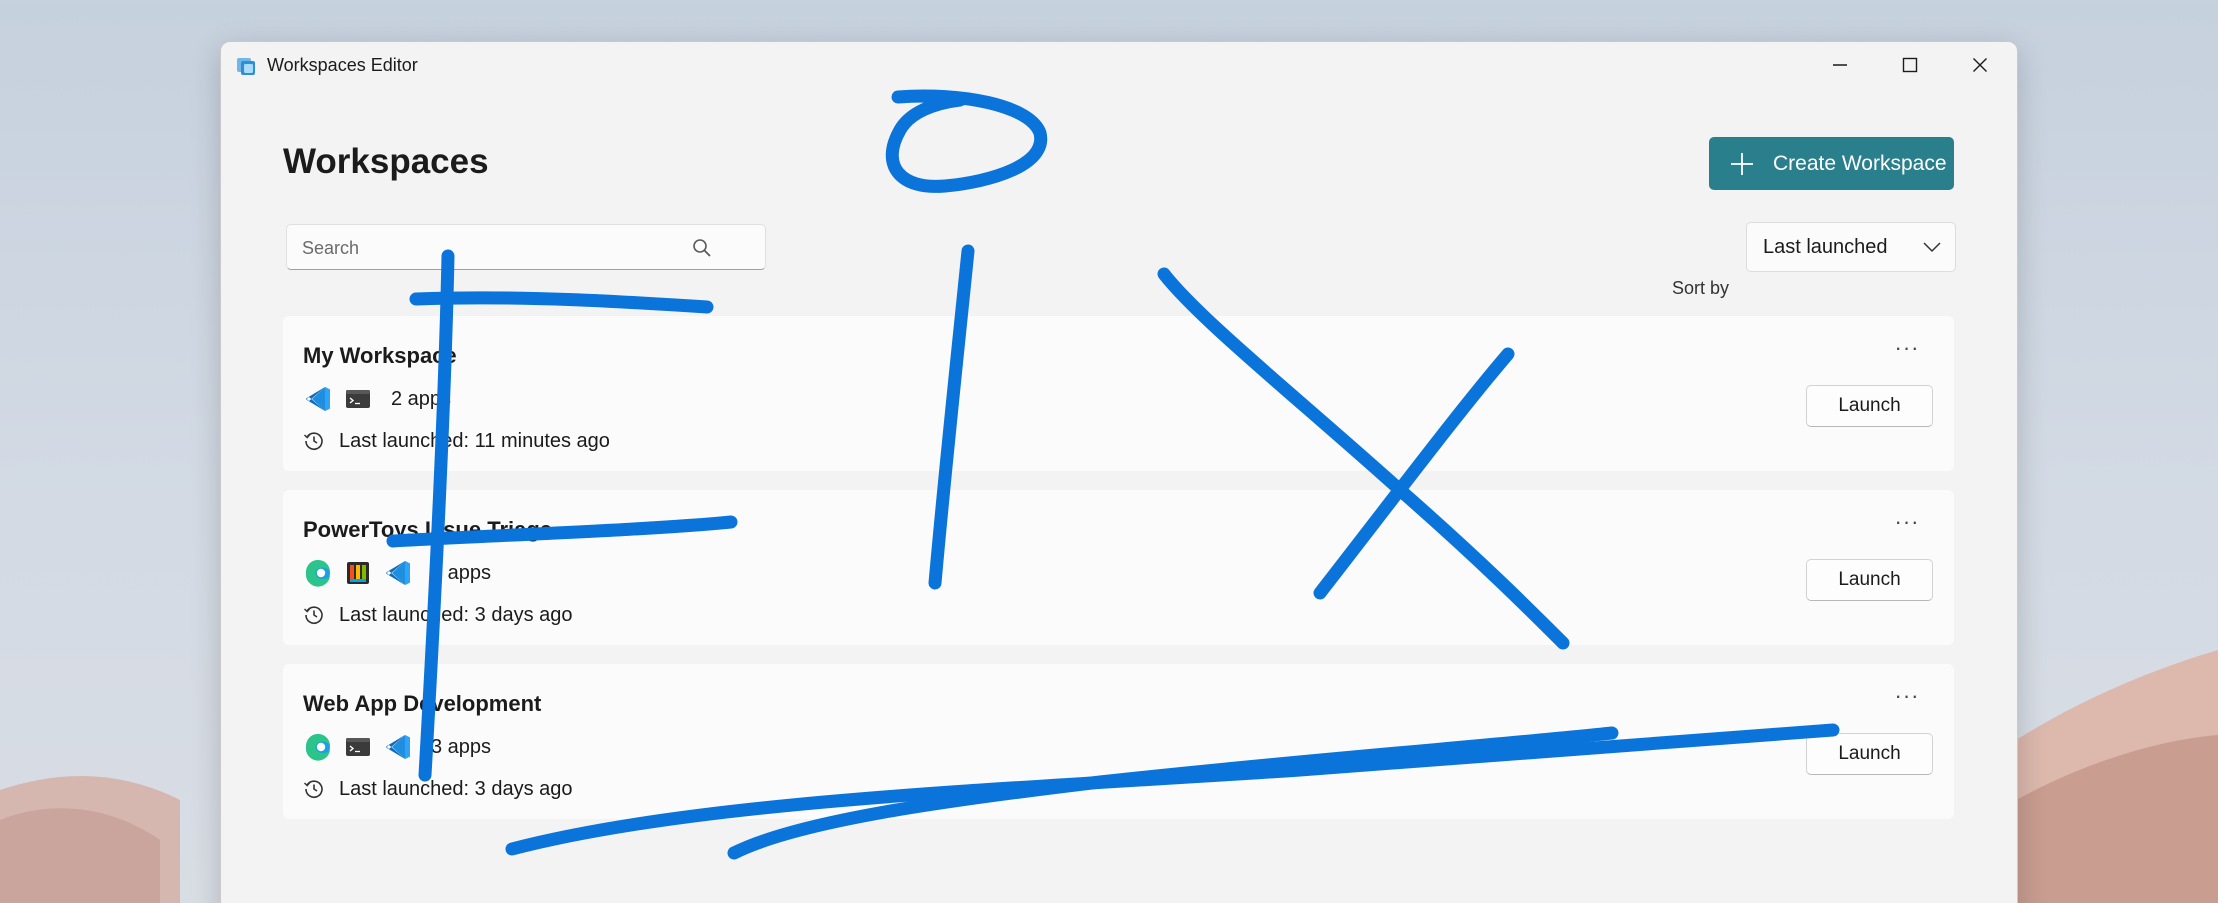  Describe the element at coordinates (1701, 288) in the screenshot. I see `sort-by-label: Sort by` at that location.